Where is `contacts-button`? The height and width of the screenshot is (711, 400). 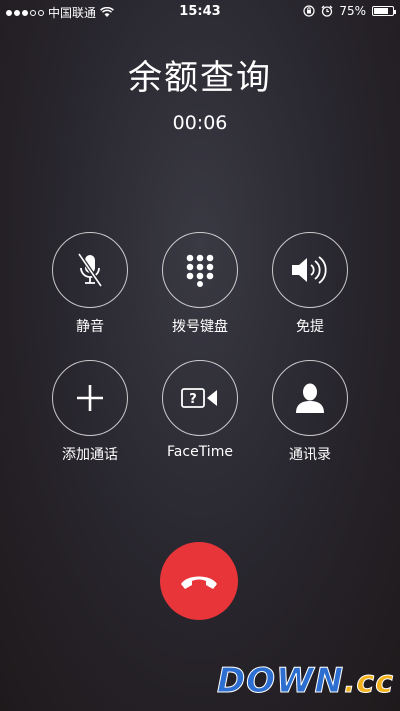
contacts-button is located at coordinates (310, 398).